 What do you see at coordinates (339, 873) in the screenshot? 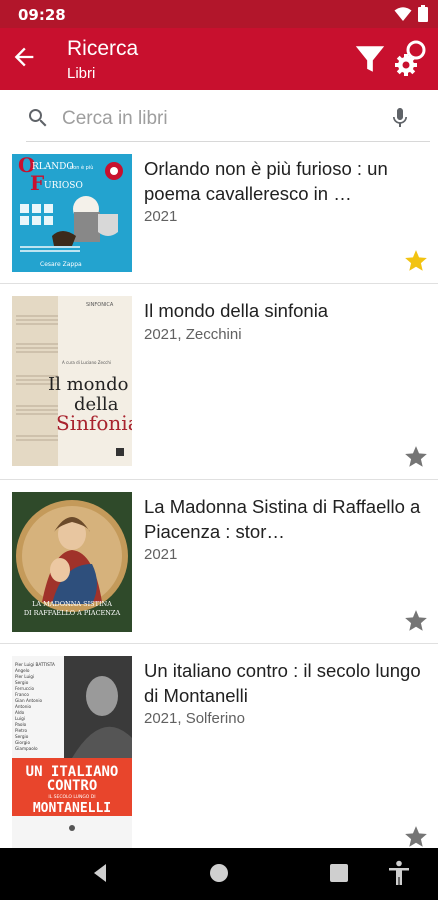
I see `nav-recents-icon` at bounding box center [339, 873].